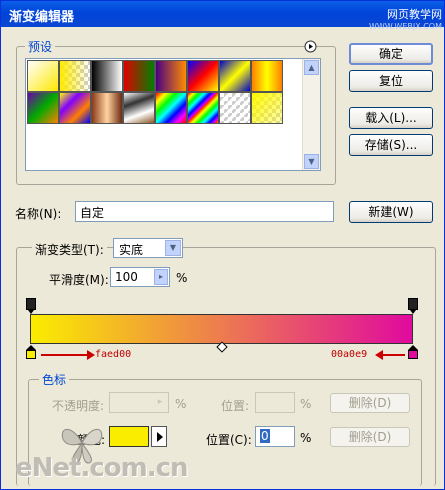  What do you see at coordinates (101, 468) in the screenshot?
I see `footer-watermark: eNet.com.cn` at bounding box center [101, 468].